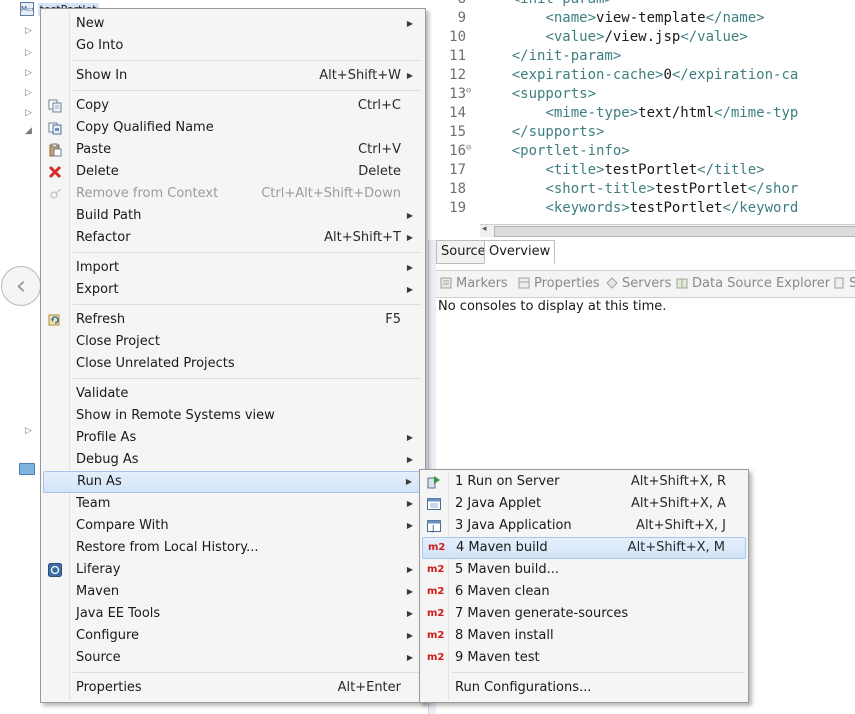 The height and width of the screenshot is (714, 855). I want to click on menu-item-show-in: Show In Alt+Shift+W ▶, so click(233, 76).